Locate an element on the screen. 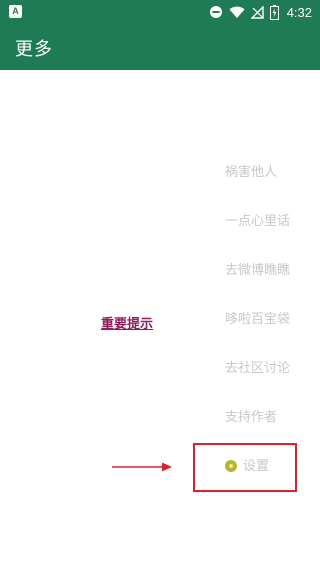 The height and width of the screenshot is (570, 320). app-notification-icon: A is located at coordinates (15, 11).